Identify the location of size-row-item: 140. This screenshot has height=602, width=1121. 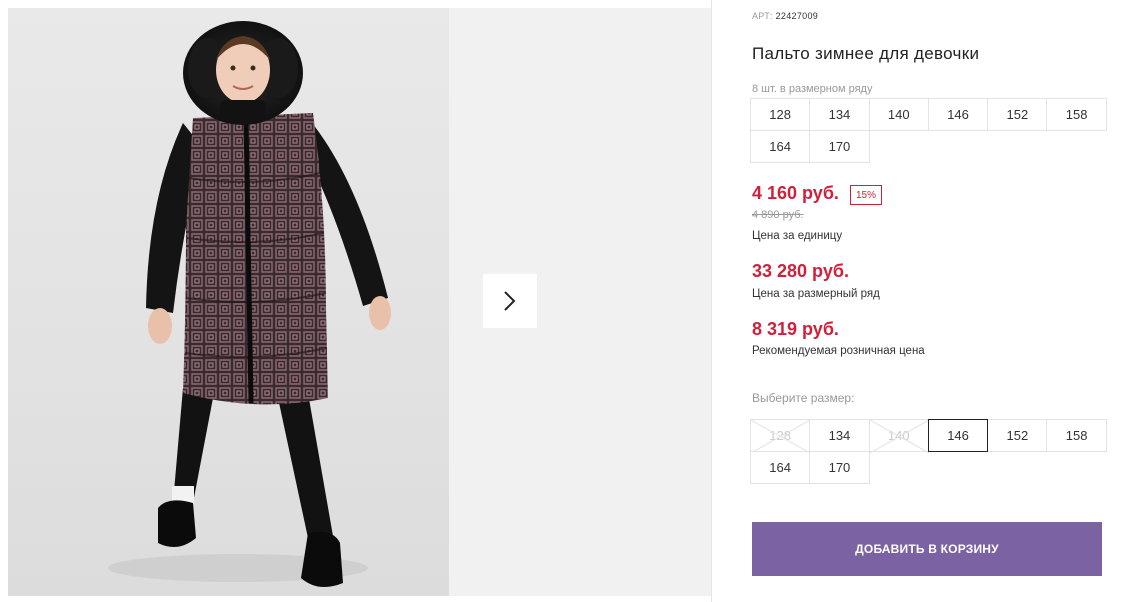
(898, 114).